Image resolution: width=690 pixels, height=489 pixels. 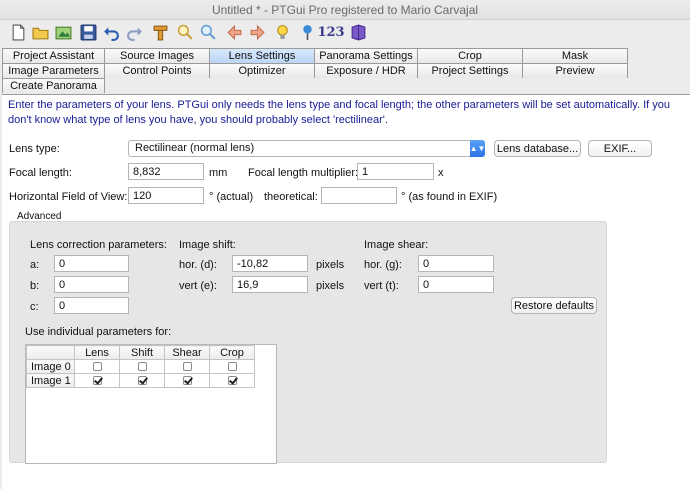 I want to click on param-c-label: c:, so click(x=34, y=307).